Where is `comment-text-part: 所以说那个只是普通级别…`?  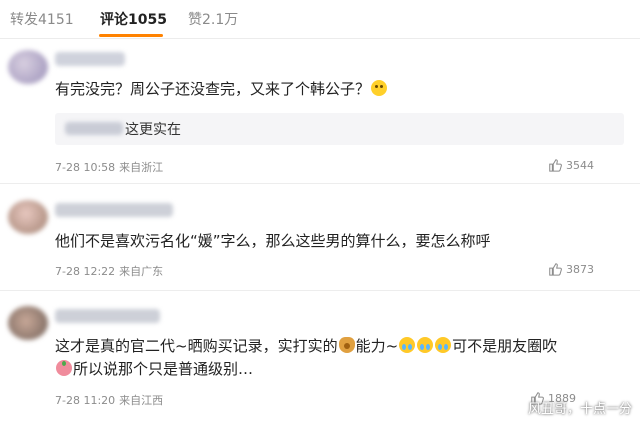 comment-text-part: 所以说那个只是普通级别… is located at coordinates (163, 369).